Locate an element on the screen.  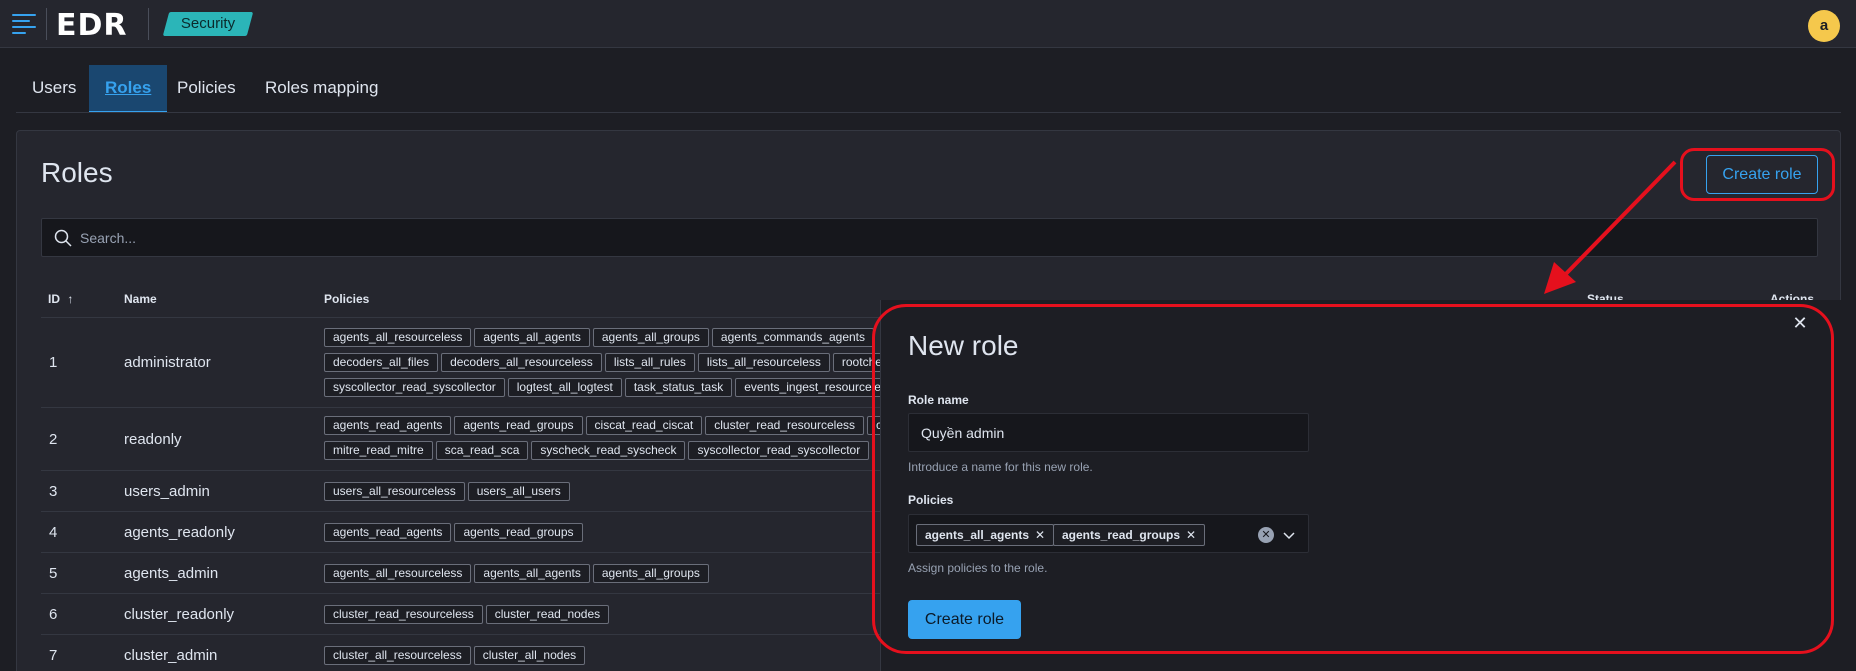
search-input is located at coordinates (930, 237).